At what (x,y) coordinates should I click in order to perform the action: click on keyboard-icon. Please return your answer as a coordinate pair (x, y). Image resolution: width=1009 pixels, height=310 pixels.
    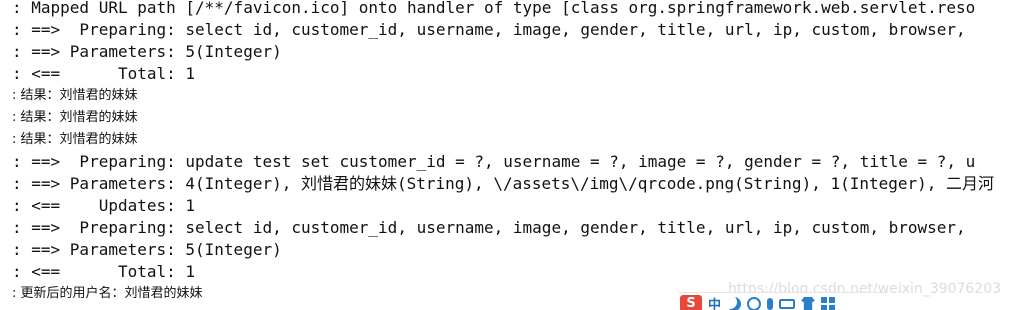
    Looking at the image, I should click on (787, 303).